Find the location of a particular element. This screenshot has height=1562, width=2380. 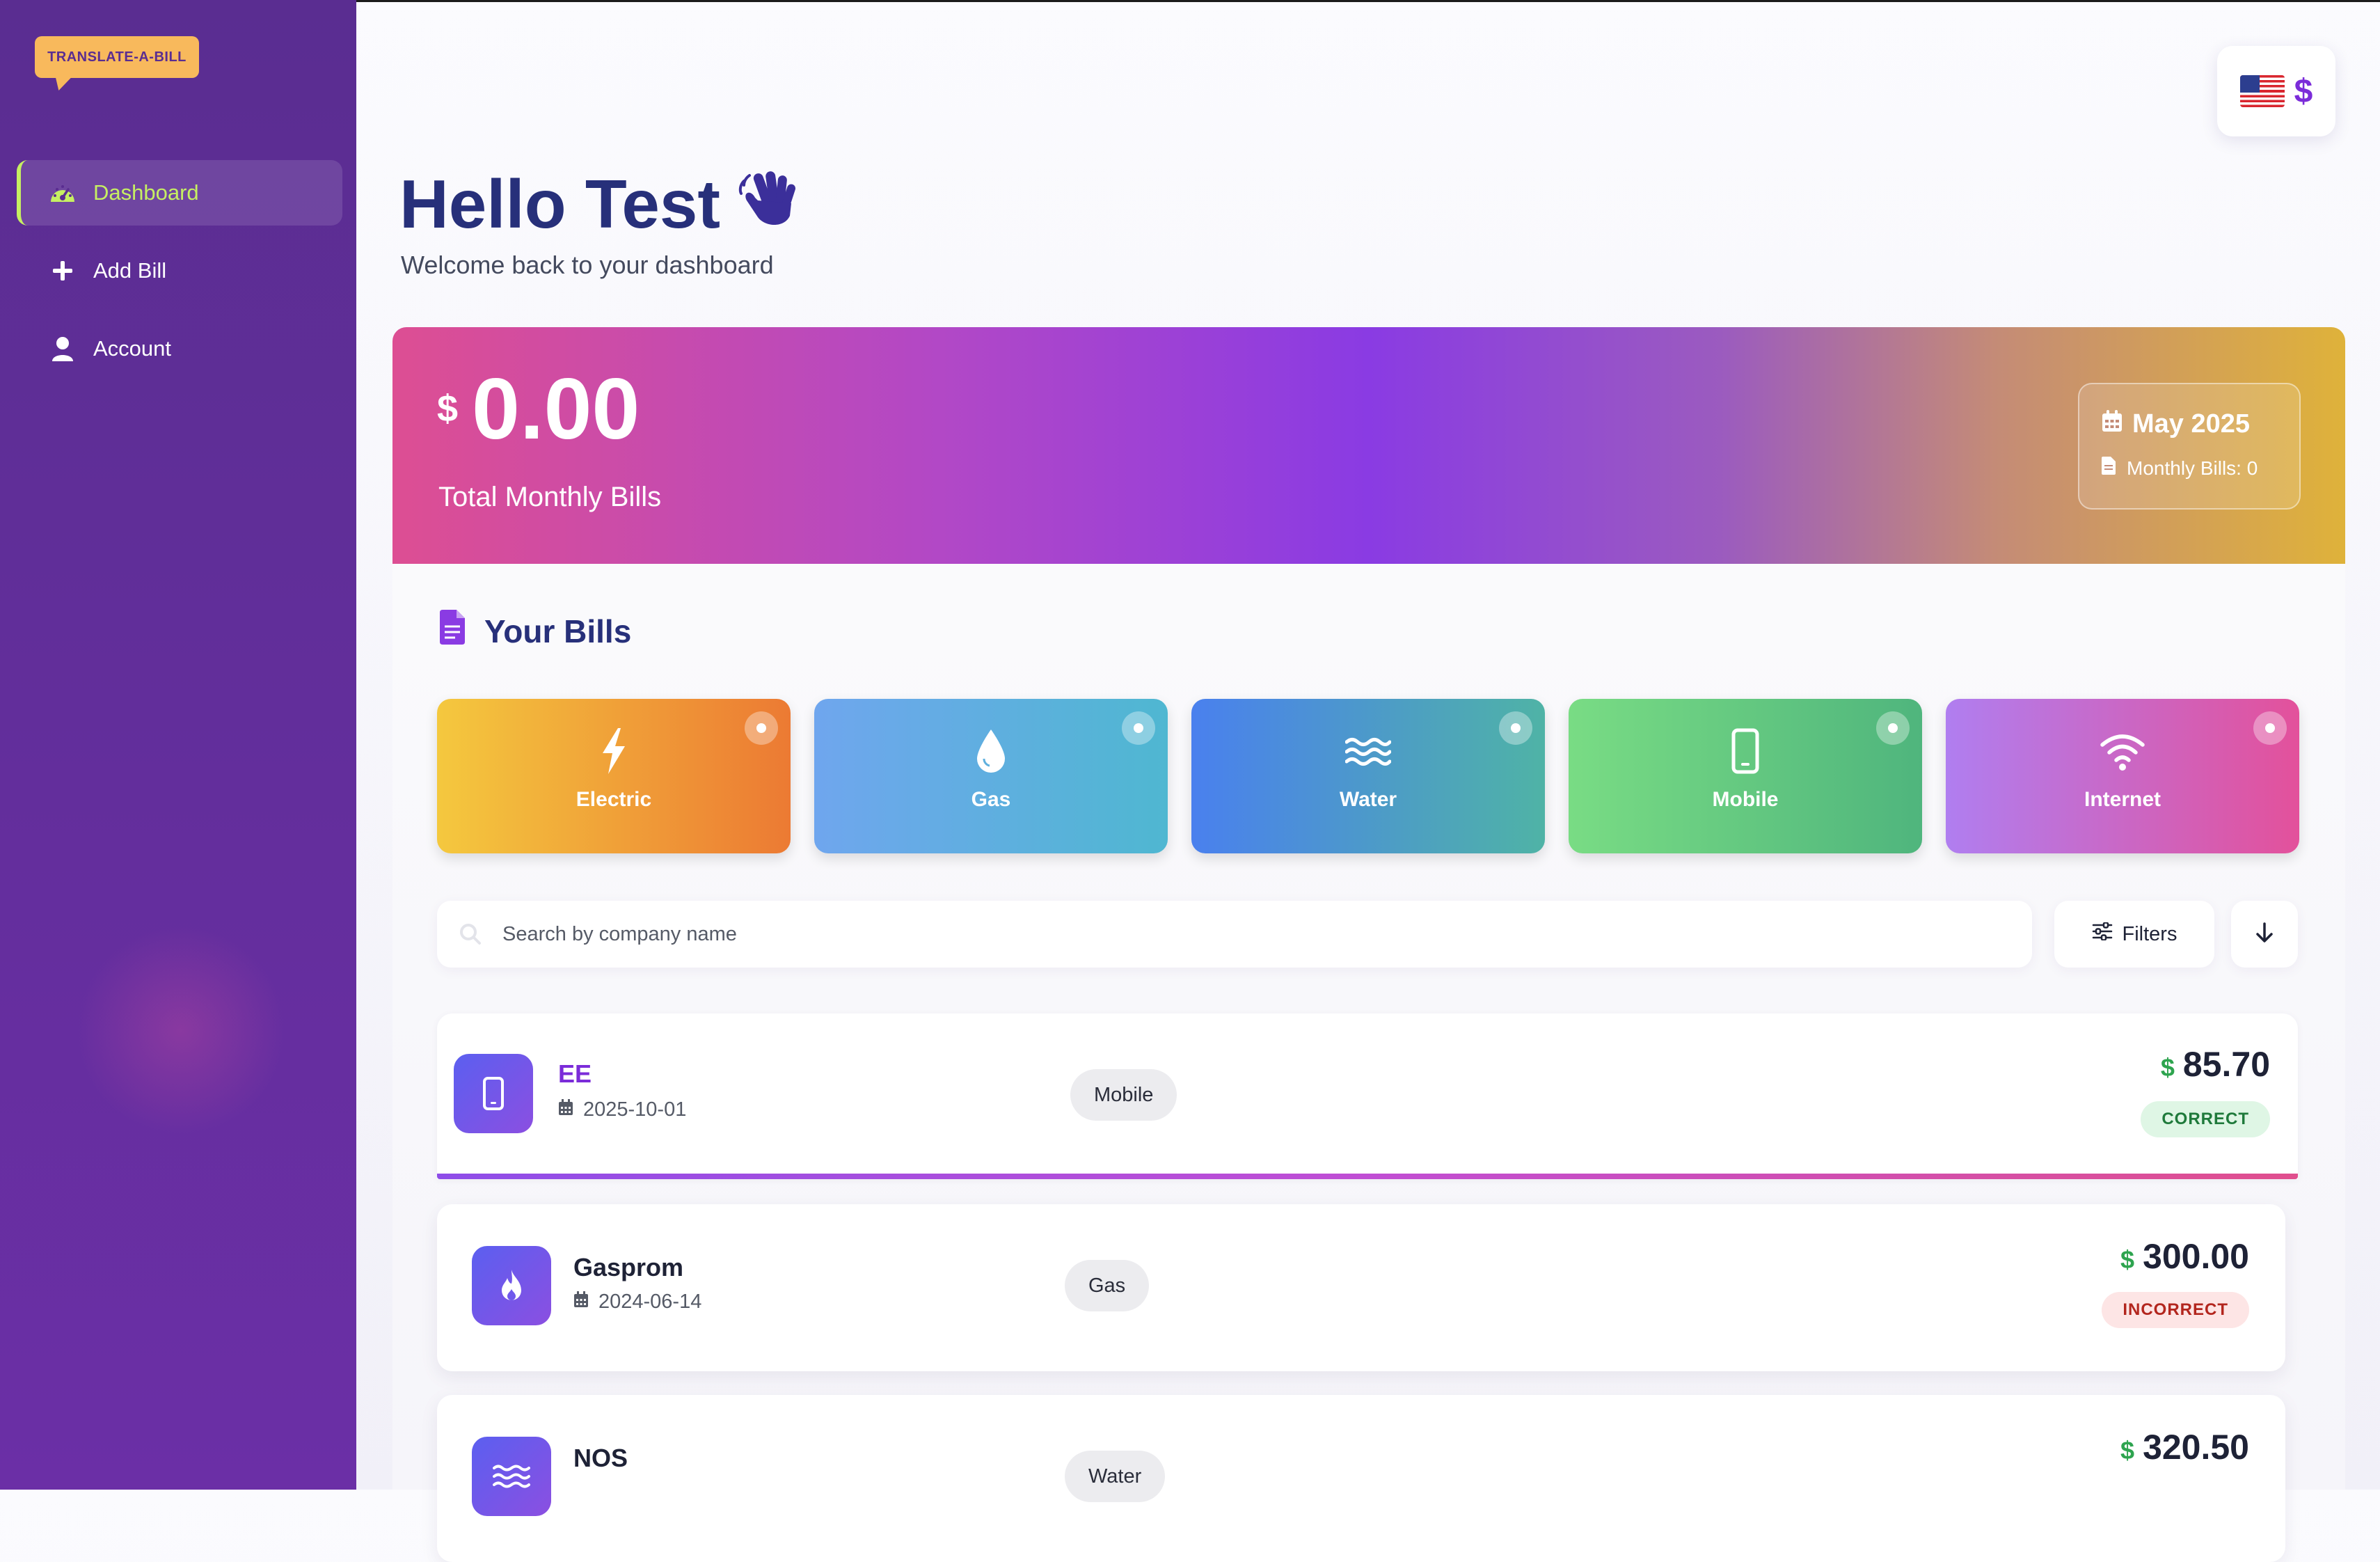

bill-amount-value: 320.50 is located at coordinates (2196, 1447).